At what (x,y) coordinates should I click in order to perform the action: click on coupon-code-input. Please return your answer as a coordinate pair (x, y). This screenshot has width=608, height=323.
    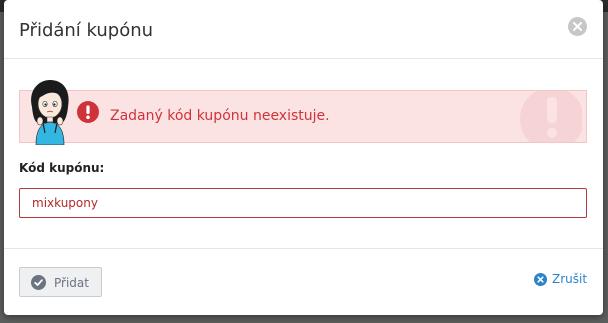
    Looking at the image, I should click on (303, 203).